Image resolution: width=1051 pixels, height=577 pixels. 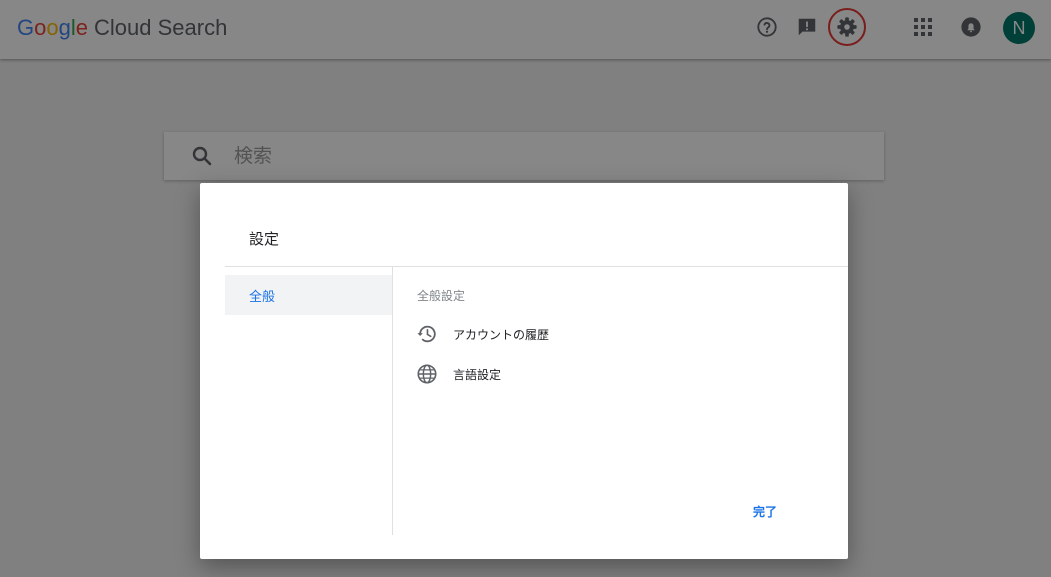 I want to click on option-label: 言語設定, so click(x=477, y=374).